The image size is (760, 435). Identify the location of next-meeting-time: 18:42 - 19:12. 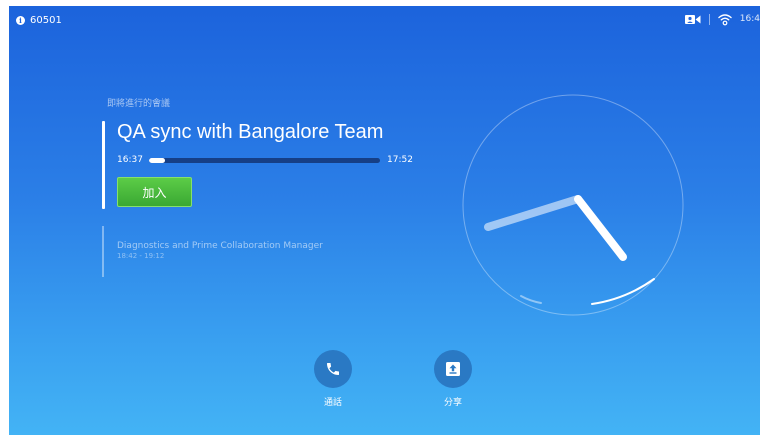
(141, 256).